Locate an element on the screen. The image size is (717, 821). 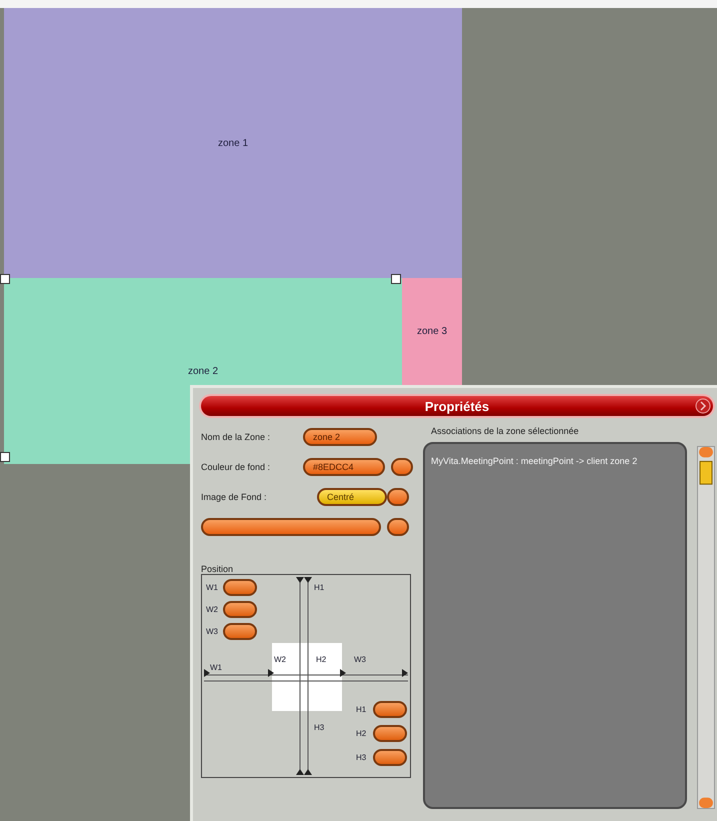
zone-label: zone 2 is located at coordinates (203, 371).